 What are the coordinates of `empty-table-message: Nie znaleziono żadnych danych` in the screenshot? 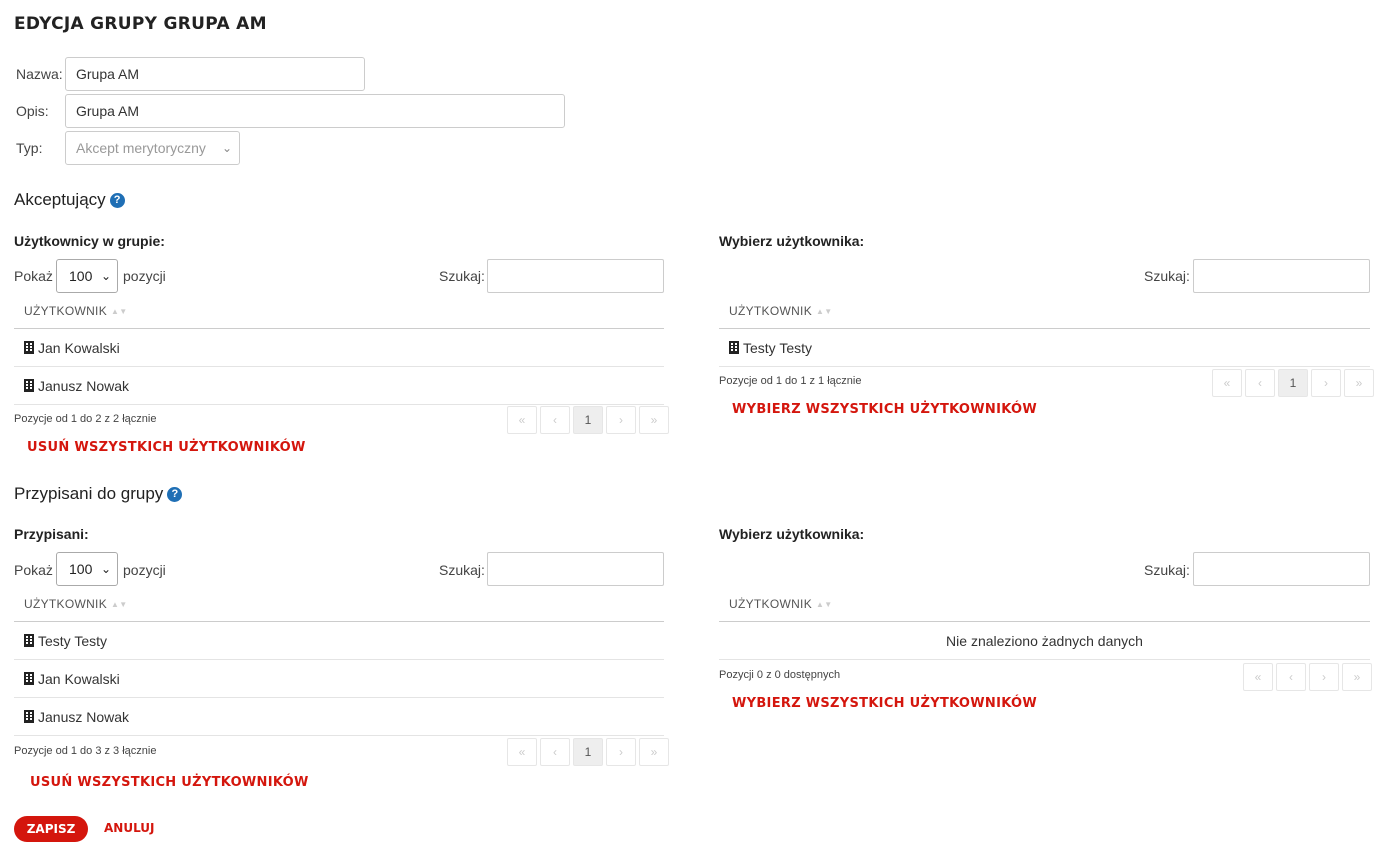 It's located at (1044, 641).